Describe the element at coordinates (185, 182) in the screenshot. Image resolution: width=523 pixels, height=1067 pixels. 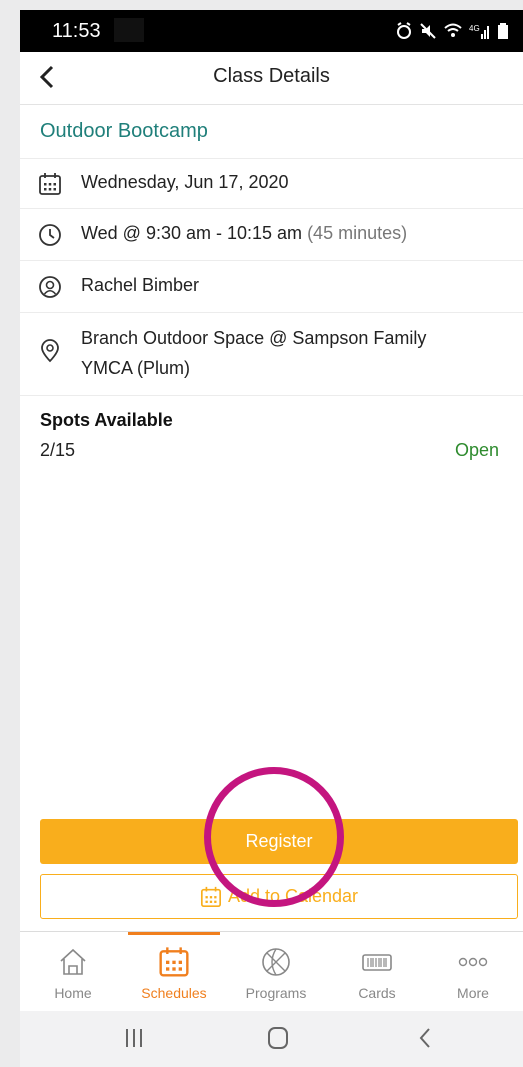
I see `class-date: Wednesday, Jun 17, 2020` at that location.